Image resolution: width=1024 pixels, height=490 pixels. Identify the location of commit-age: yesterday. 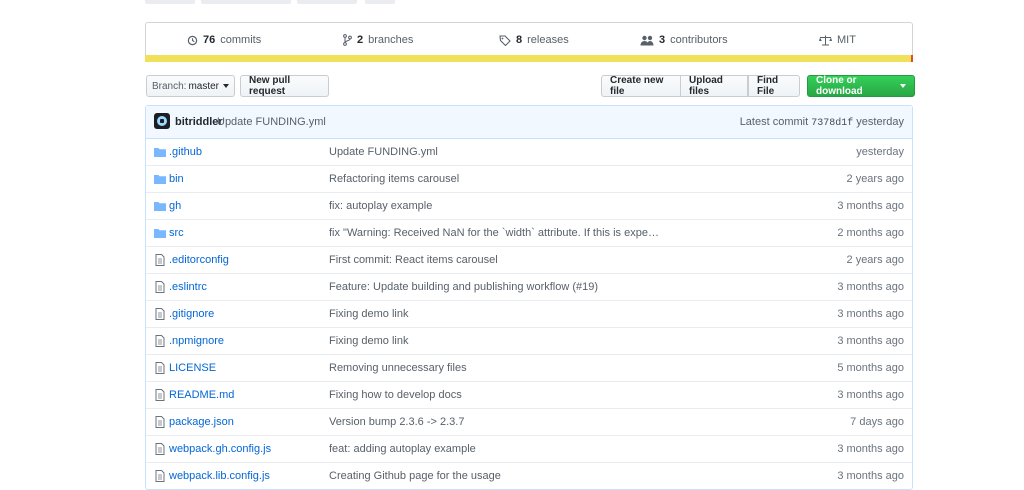
(880, 152).